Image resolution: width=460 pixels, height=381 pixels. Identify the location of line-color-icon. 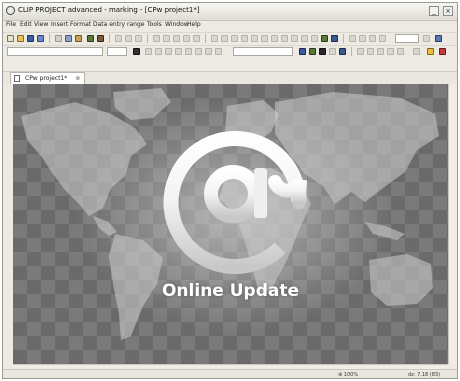
(302, 51).